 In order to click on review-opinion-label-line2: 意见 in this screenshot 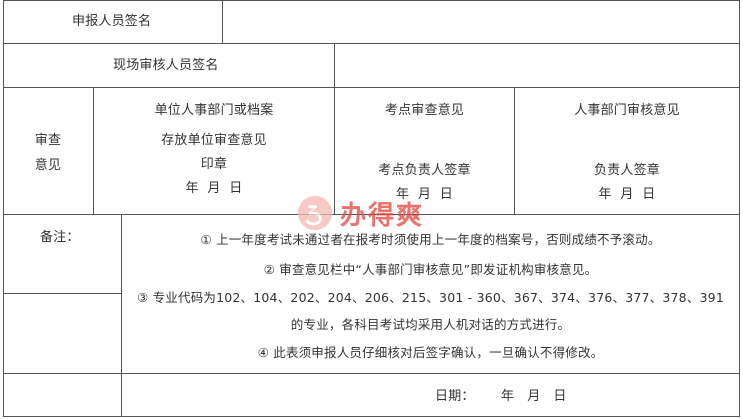, I will do `click(48, 165)`.